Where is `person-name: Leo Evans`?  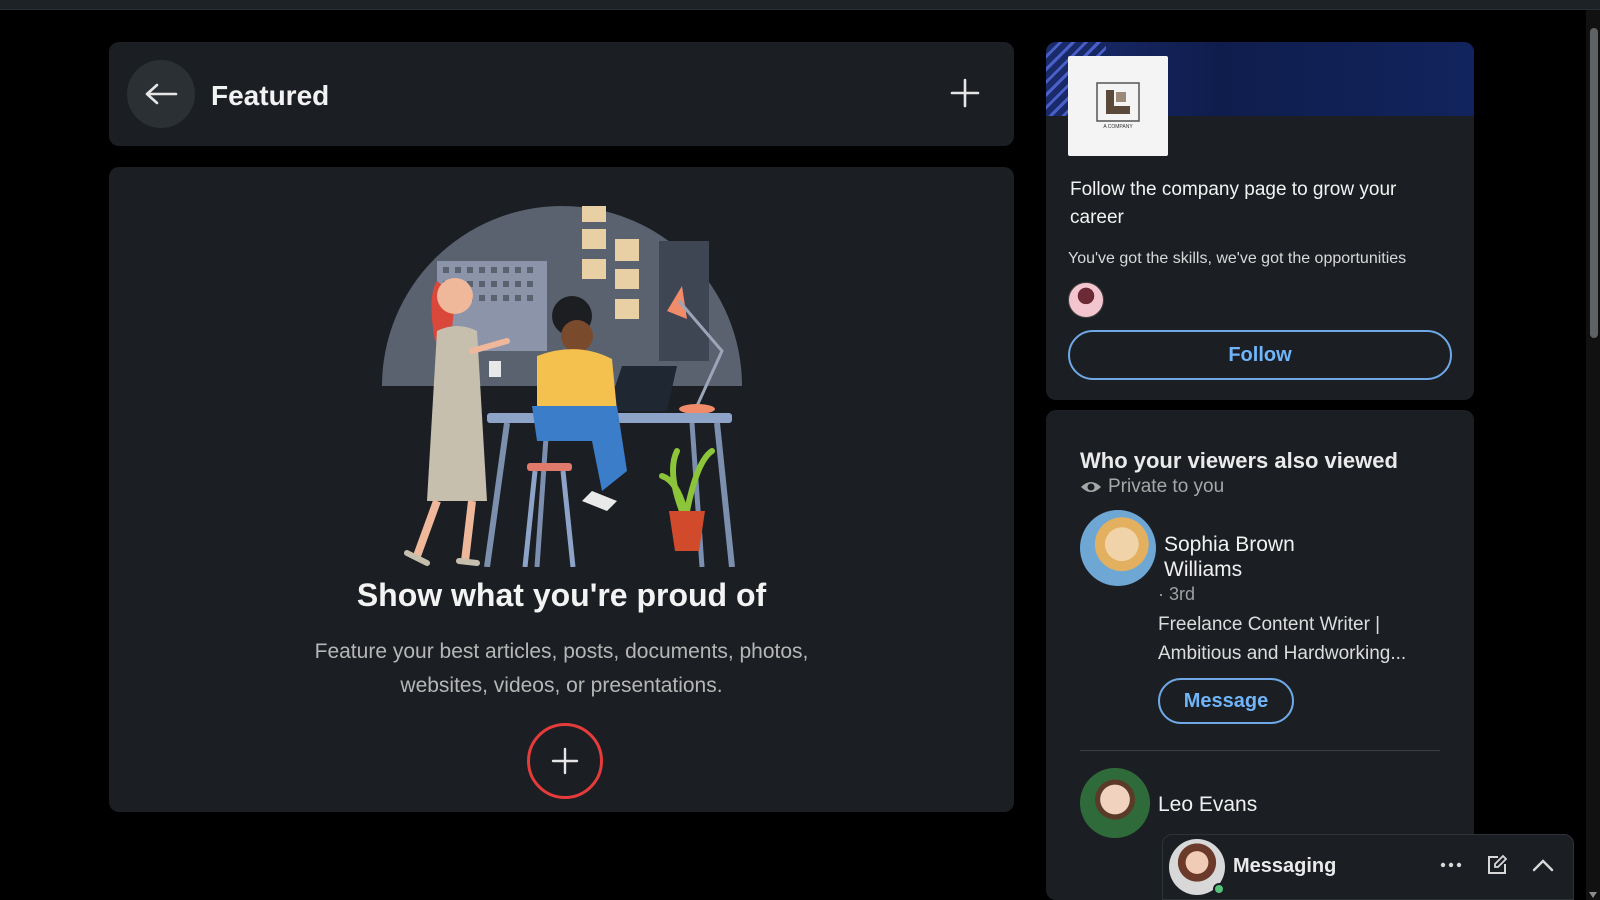
person-name: Leo Evans is located at coordinates (1207, 805).